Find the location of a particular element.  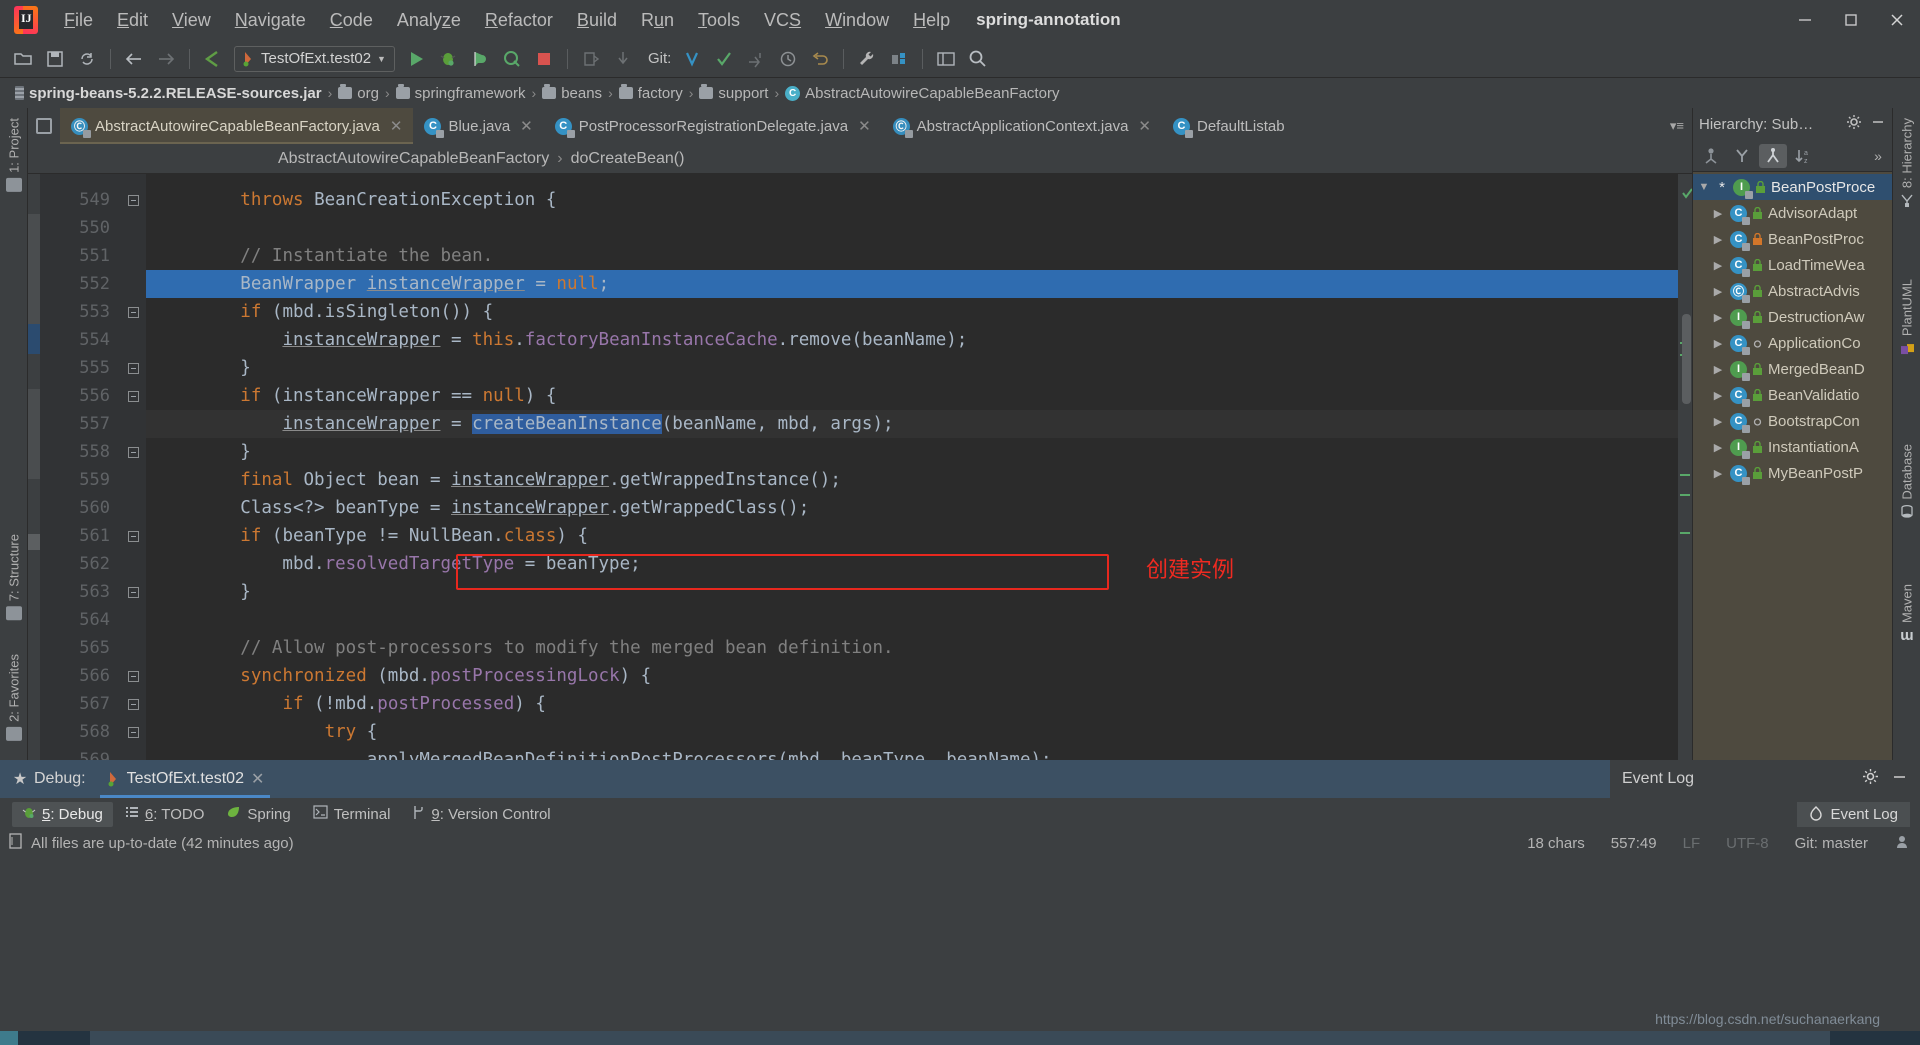

code-line-549: throws BeanCreationException { is located at coordinates (912, 200).